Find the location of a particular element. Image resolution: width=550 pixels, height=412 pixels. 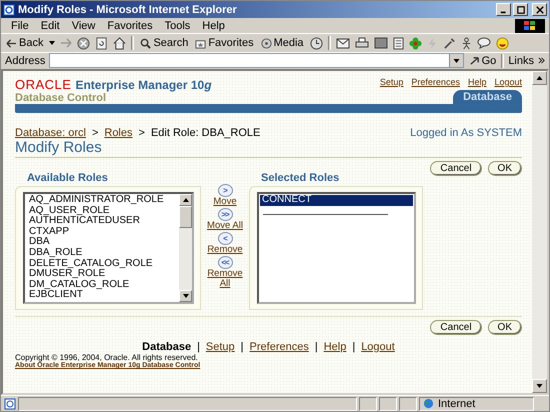

role-option: DELETE_CATALOG_ROLE is located at coordinates (102, 264).